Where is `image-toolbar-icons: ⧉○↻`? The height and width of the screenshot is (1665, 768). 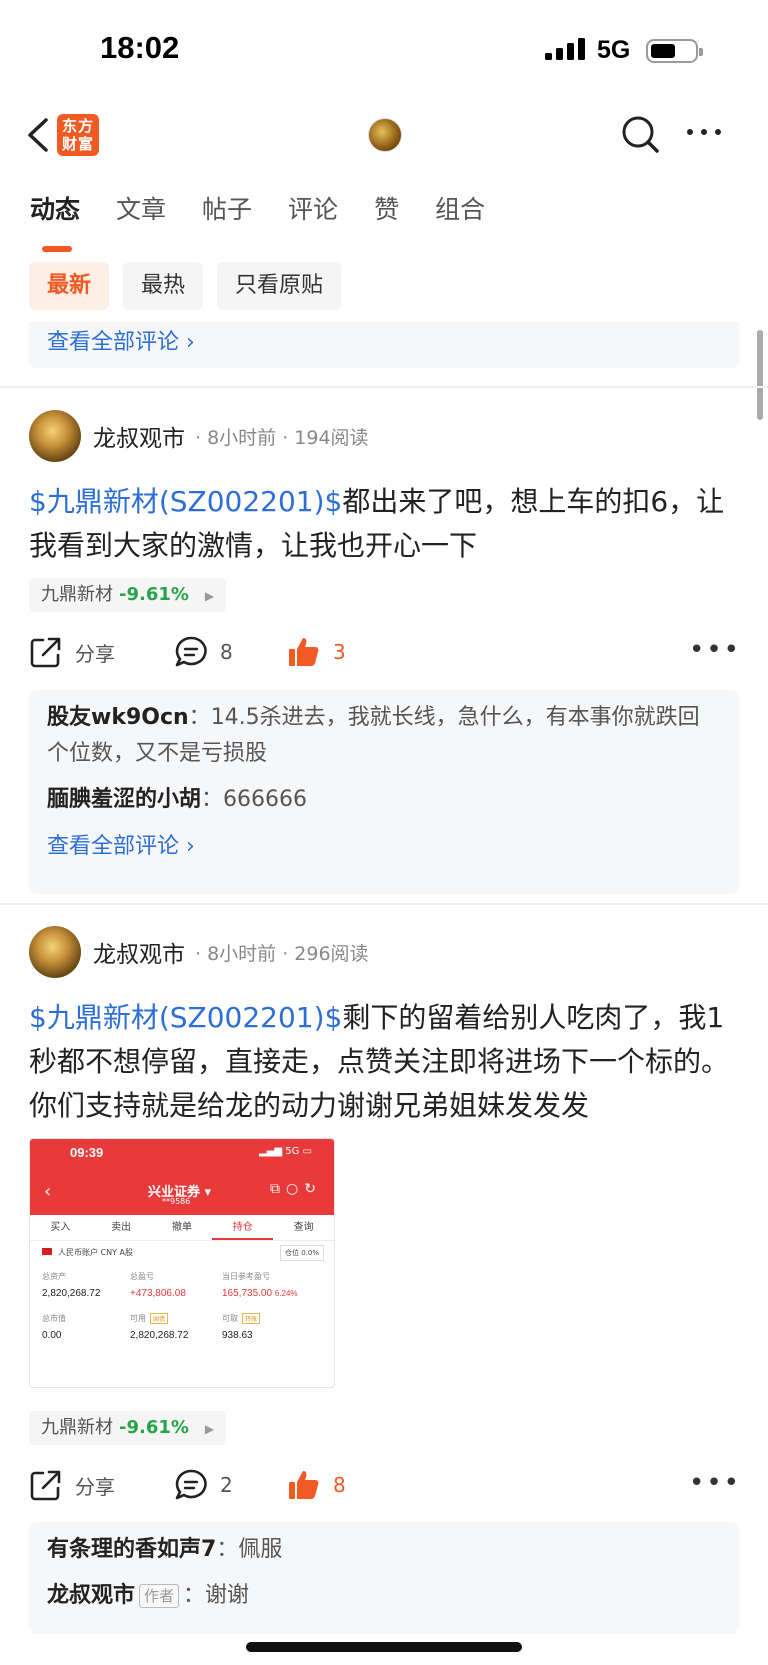 image-toolbar-icons: ⧉○↻ is located at coordinates (296, 1189).